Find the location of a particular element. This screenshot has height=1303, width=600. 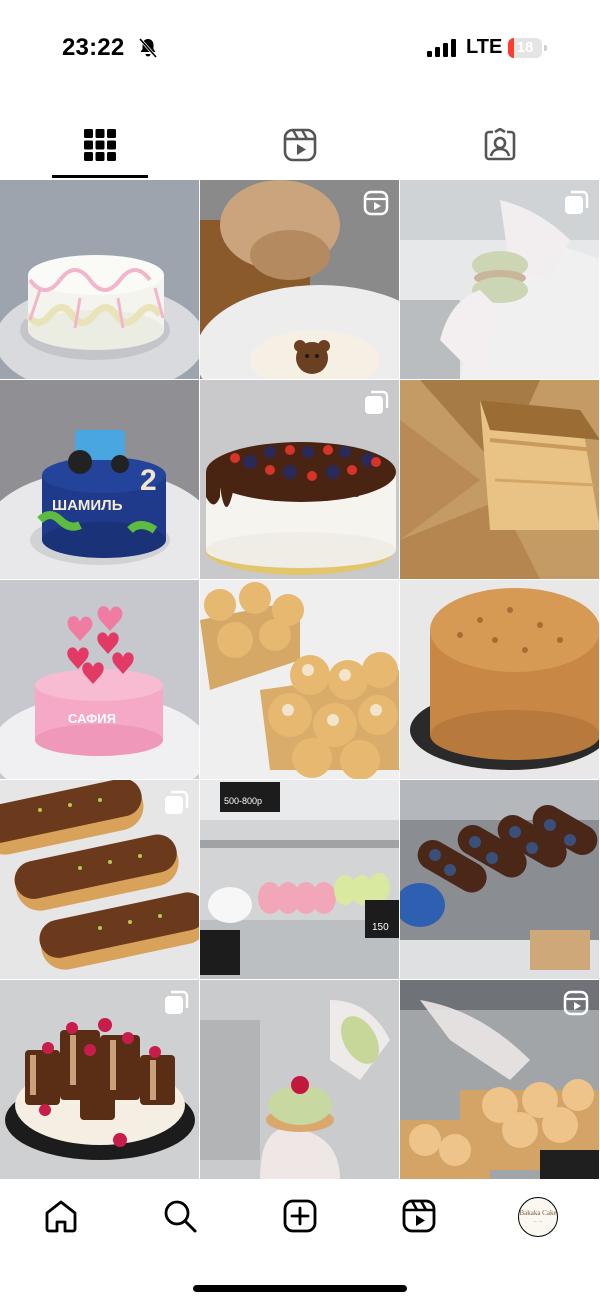

post-tile: САФИЯ is located at coordinates (99, 679).